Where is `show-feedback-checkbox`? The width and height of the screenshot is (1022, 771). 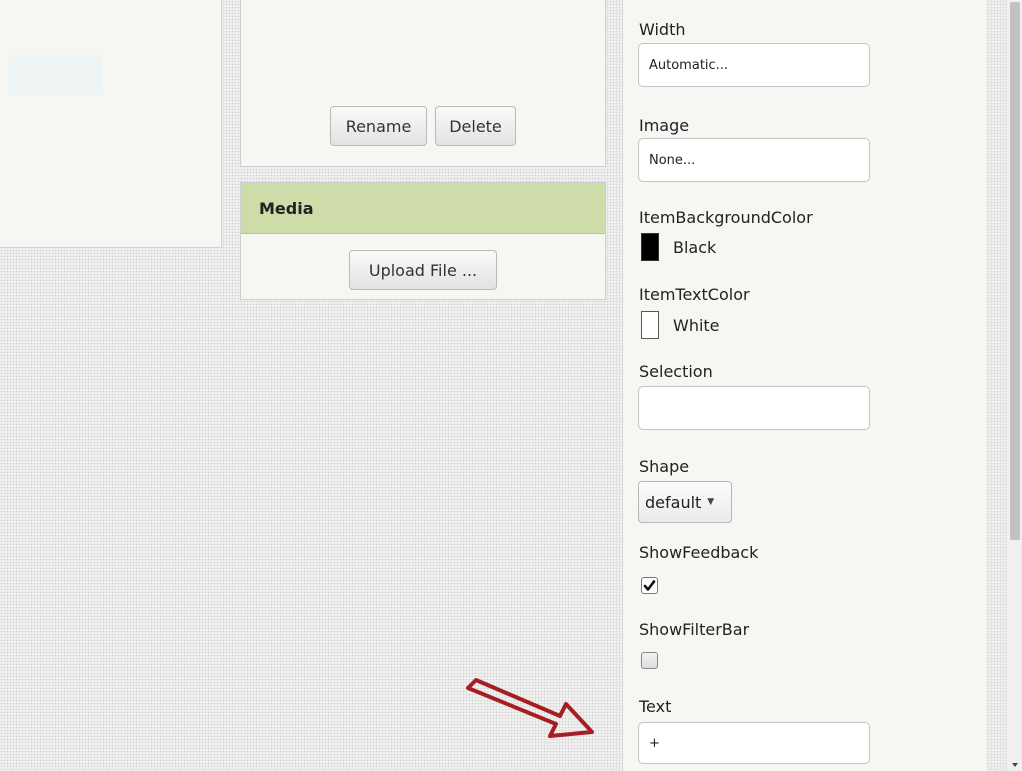 show-feedback-checkbox is located at coordinates (649, 585).